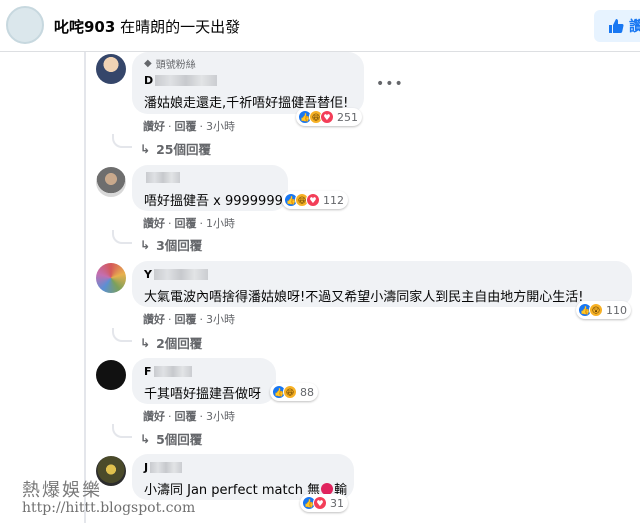 Image resolution: width=640 pixels, height=523 pixels. Describe the element at coordinates (616, 310) in the screenshot. I see `reaction-count: 110` at that location.